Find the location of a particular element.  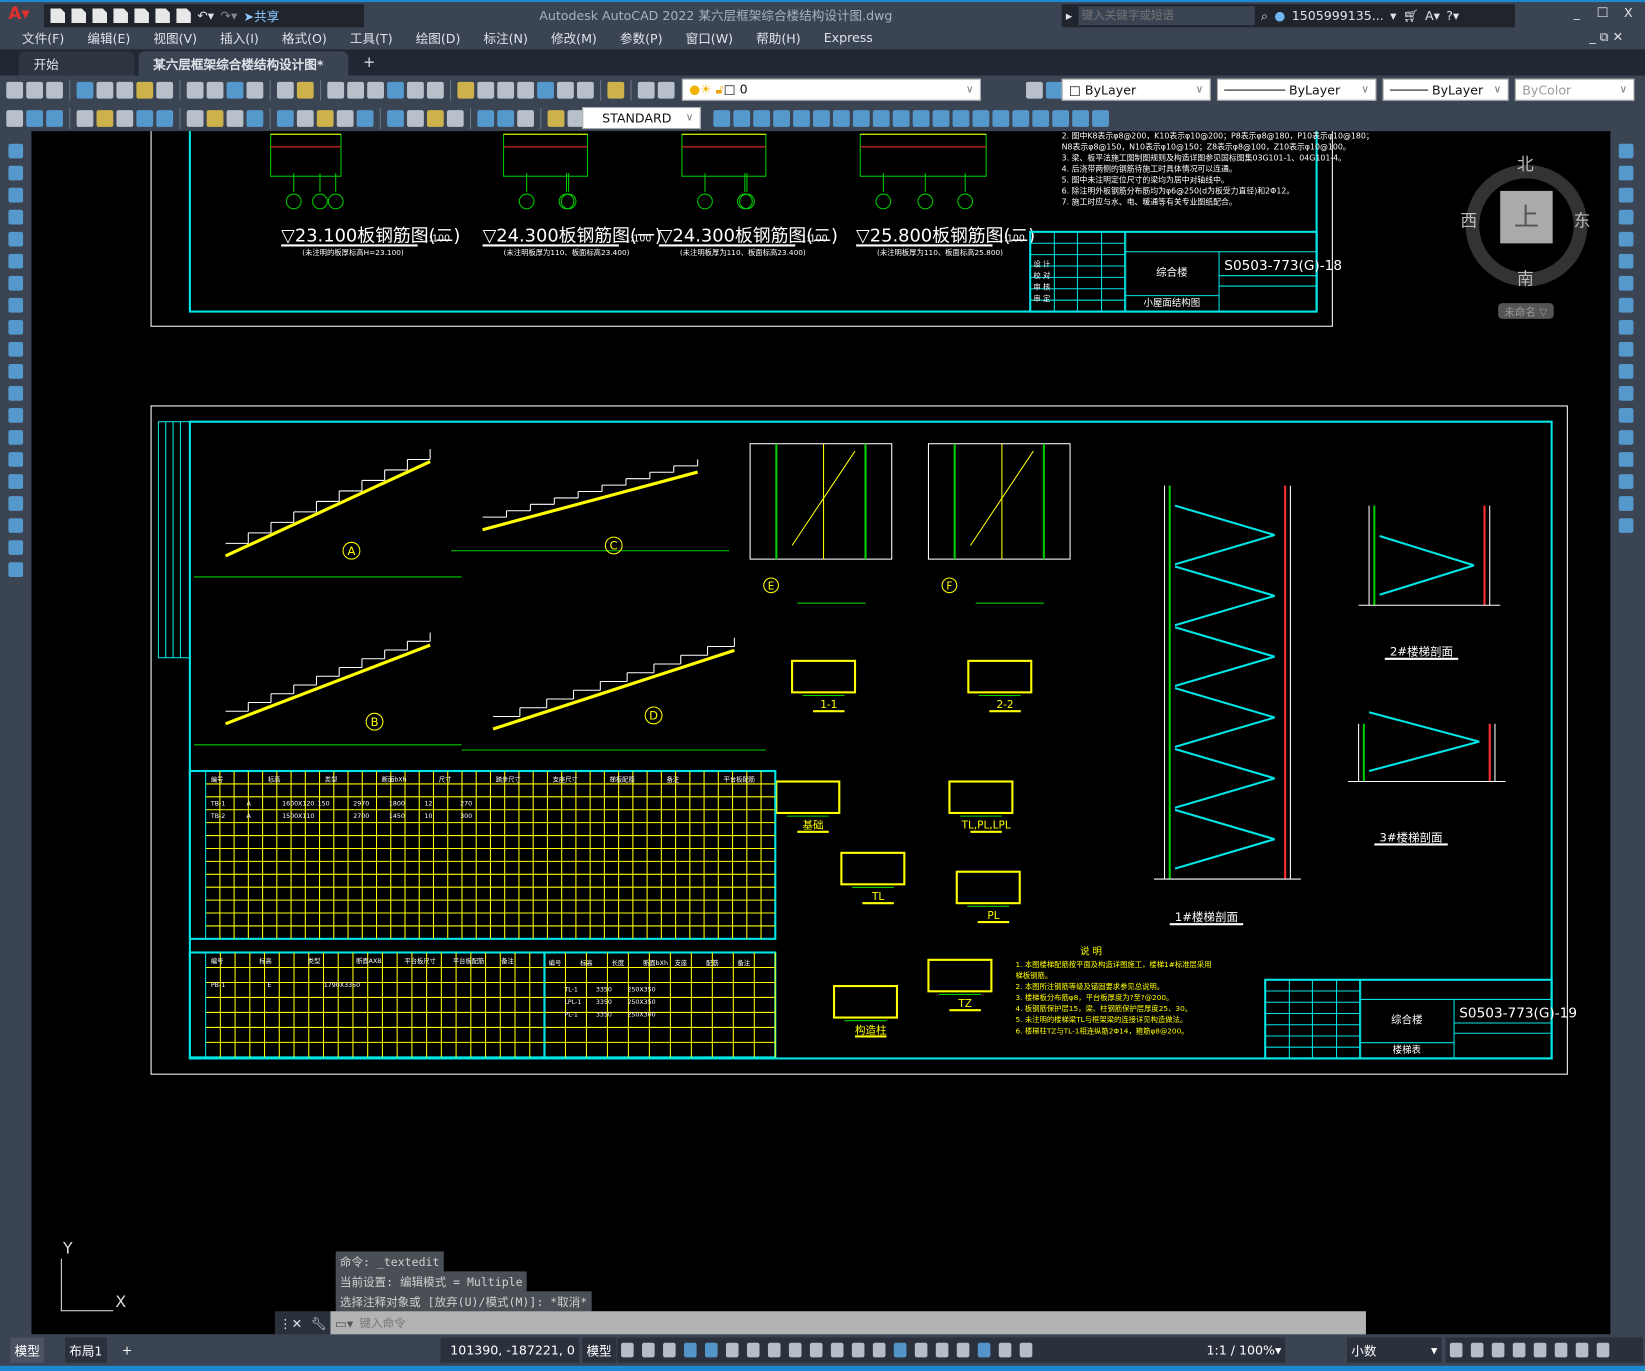

status-right-icons is located at coordinates (1544, 1350).